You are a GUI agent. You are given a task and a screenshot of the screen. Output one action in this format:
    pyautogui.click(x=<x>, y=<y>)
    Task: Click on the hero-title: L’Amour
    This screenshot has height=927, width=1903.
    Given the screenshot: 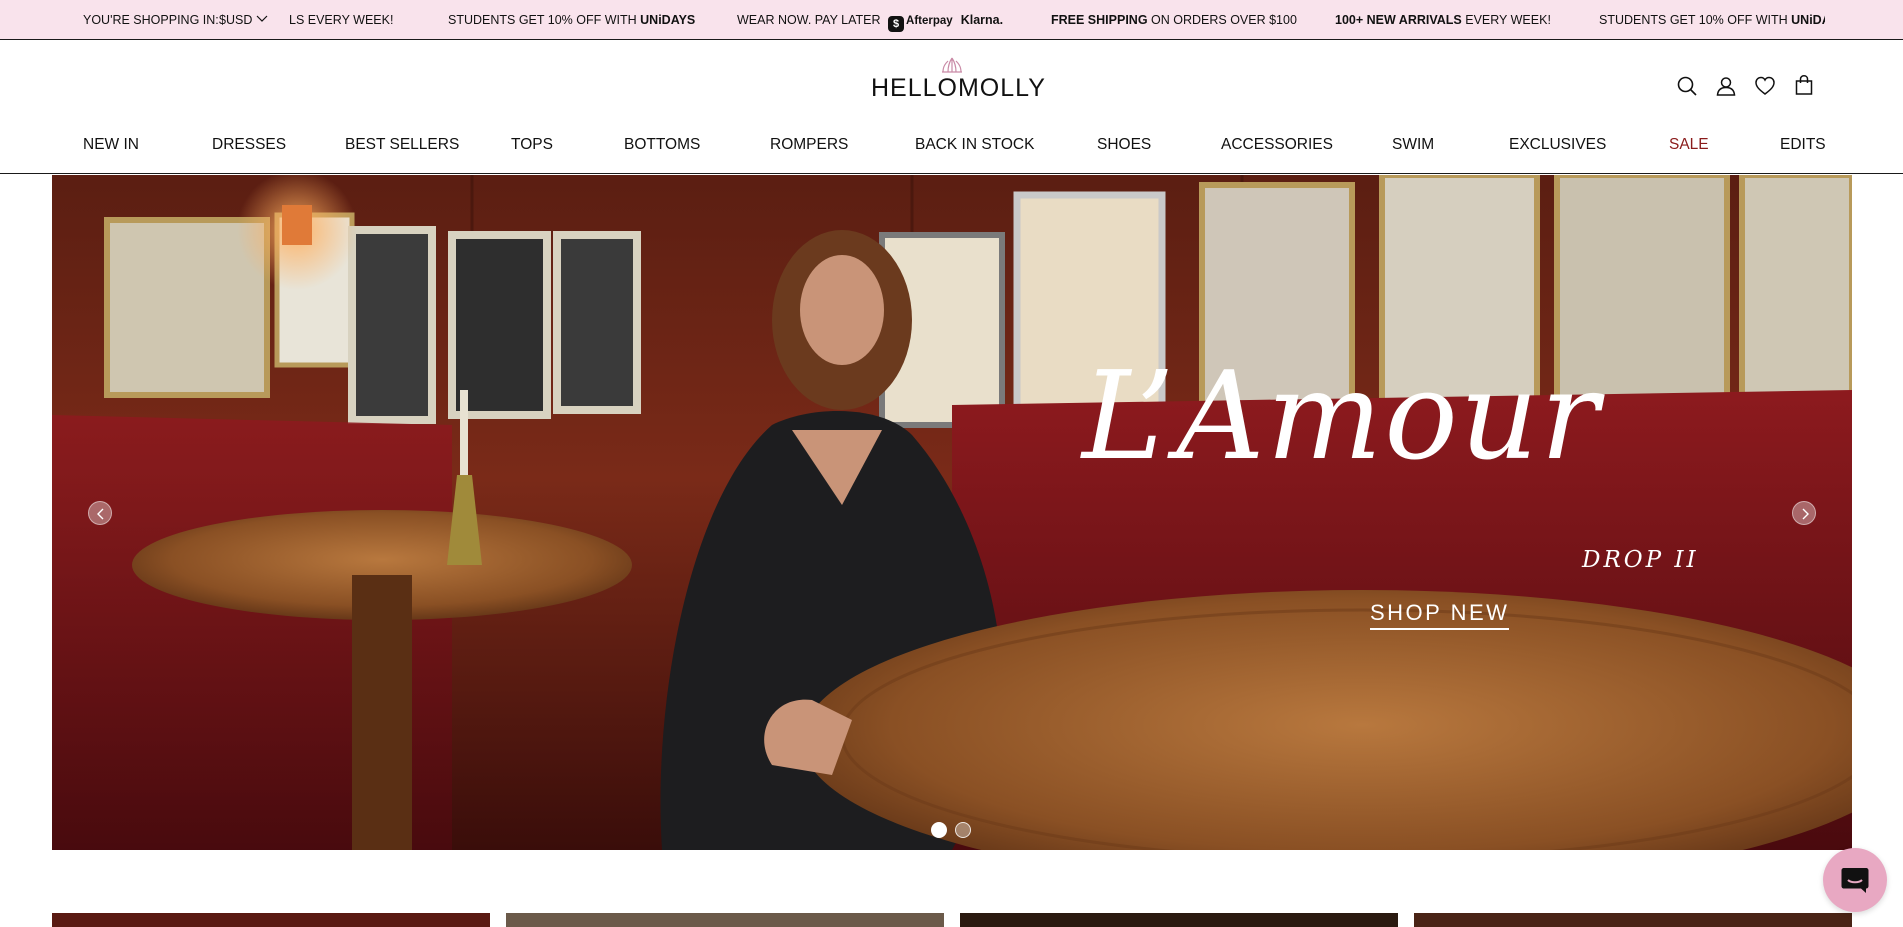 What is the action you would take?
    pyautogui.click(x=1341, y=416)
    